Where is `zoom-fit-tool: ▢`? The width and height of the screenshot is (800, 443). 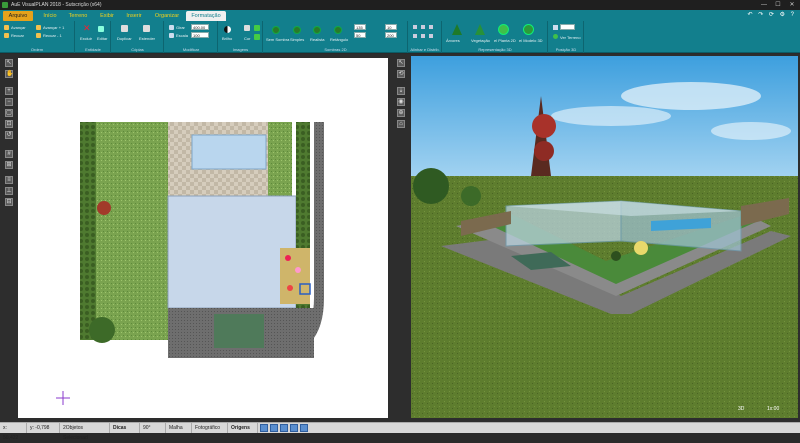 zoom-fit-tool: ▢ is located at coordinates (9, 113).